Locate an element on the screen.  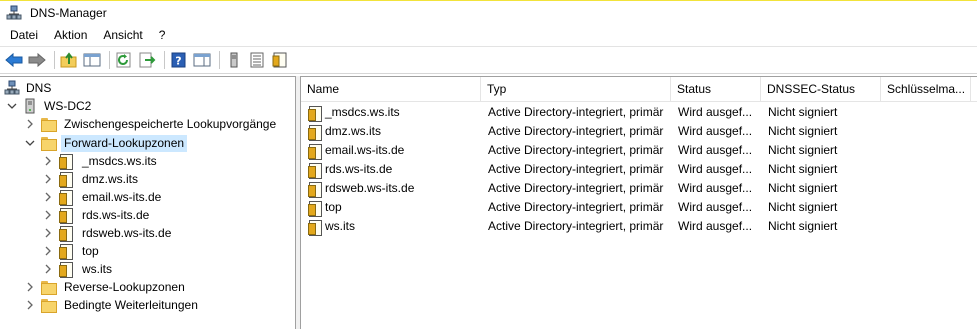
window-title: DNS-Manager is located at coordinates (68, 12).